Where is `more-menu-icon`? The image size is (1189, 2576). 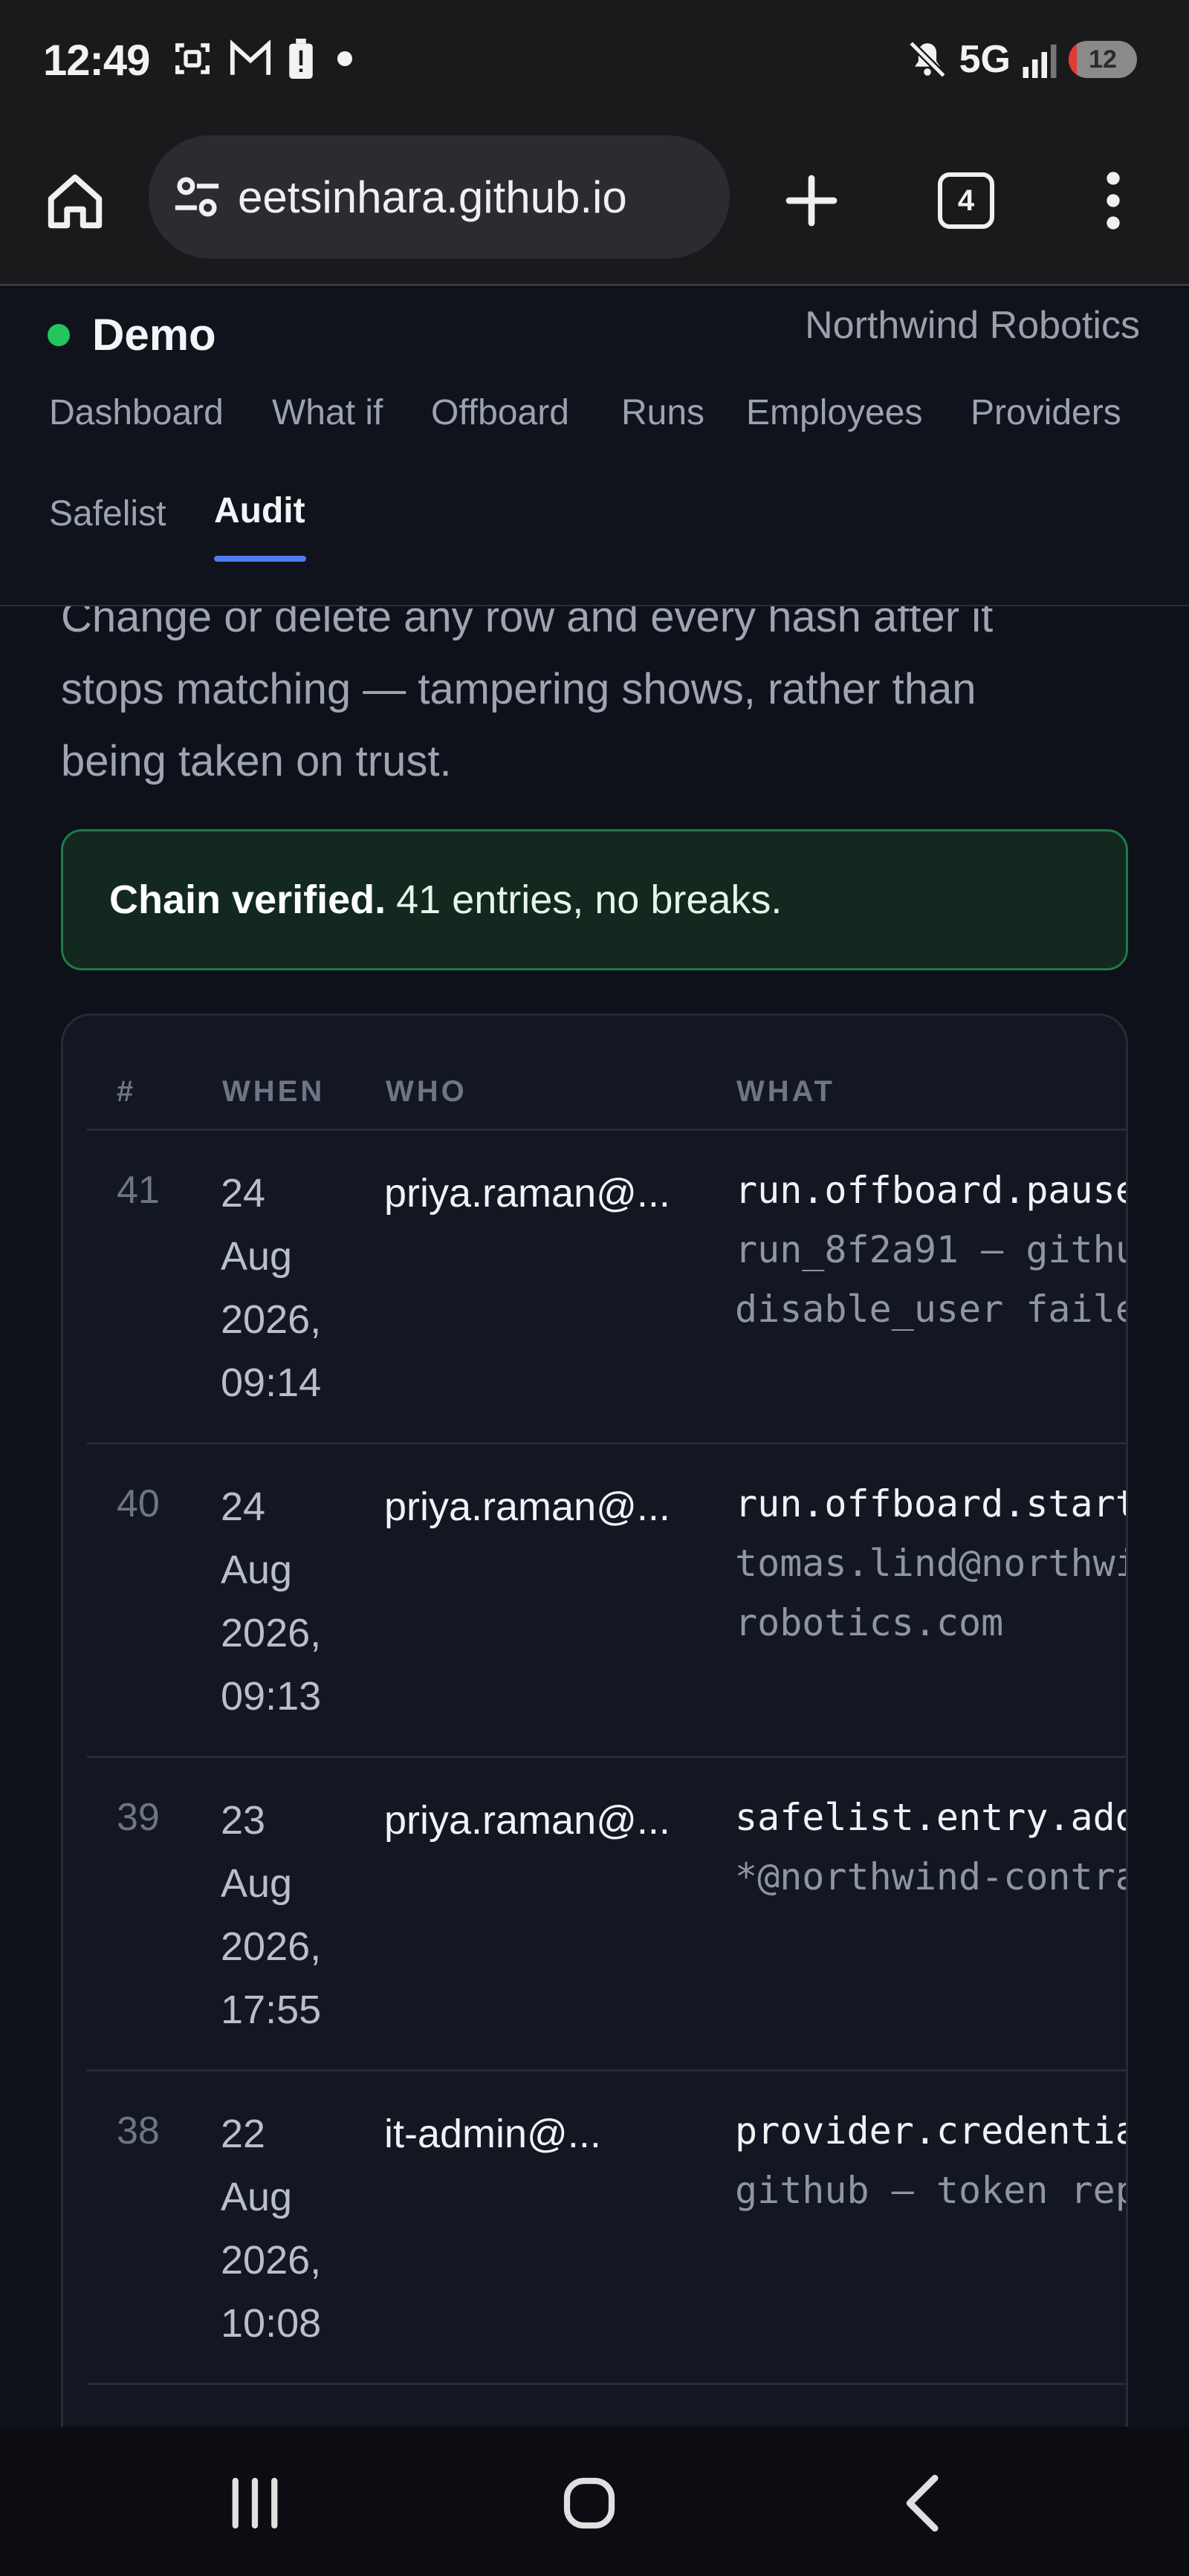
more-menu-icon is located at coordinates (1113, 200).